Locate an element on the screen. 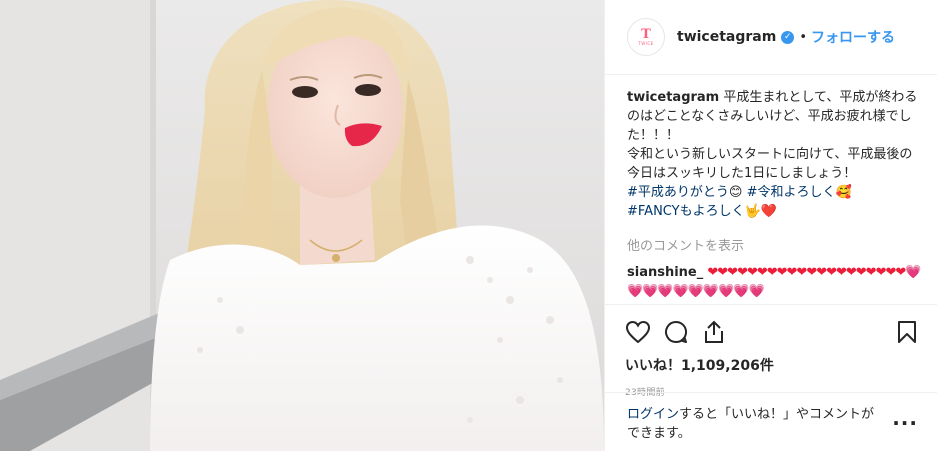 The width and height of the screenshot is (937, 451). caption-emoji-smile: 😊 is located at coordinates (735, 192).